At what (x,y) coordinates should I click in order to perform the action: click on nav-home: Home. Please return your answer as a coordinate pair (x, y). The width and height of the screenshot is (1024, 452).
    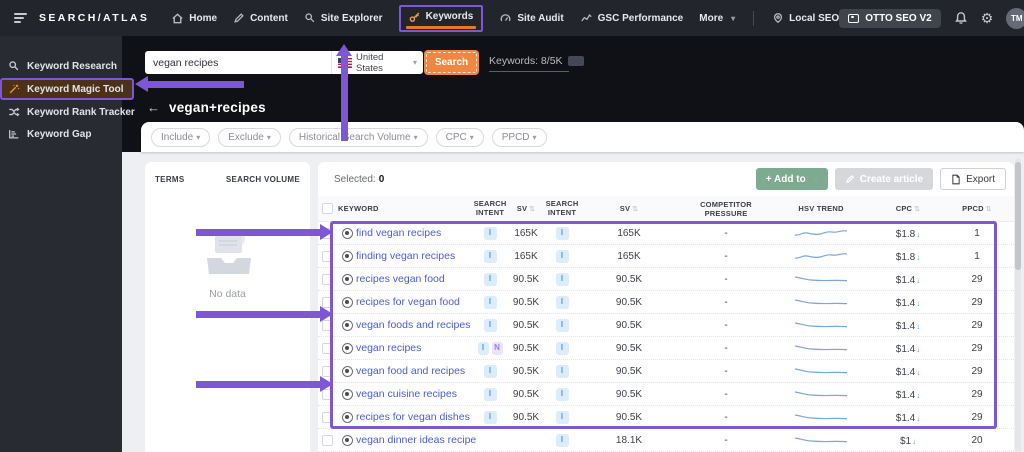
    Looking at the image, I should click on (194, 18).